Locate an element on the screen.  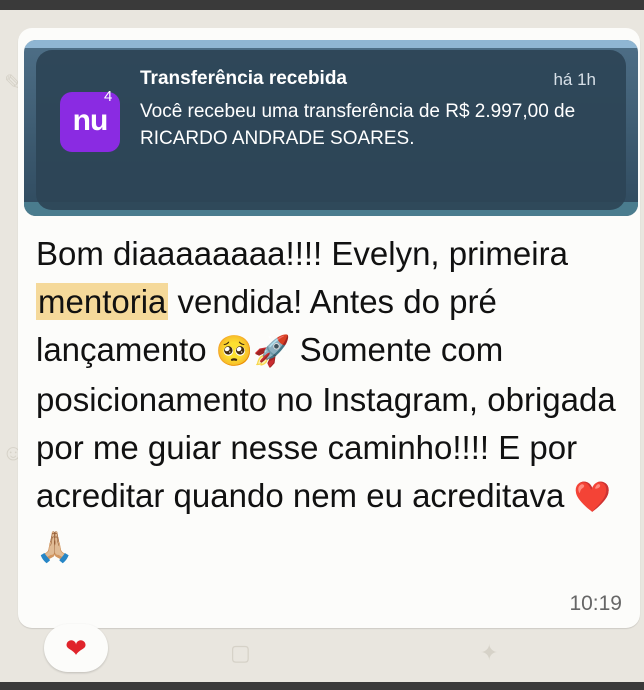
heart-icon: ❤ is located at coordinates (76, 648).